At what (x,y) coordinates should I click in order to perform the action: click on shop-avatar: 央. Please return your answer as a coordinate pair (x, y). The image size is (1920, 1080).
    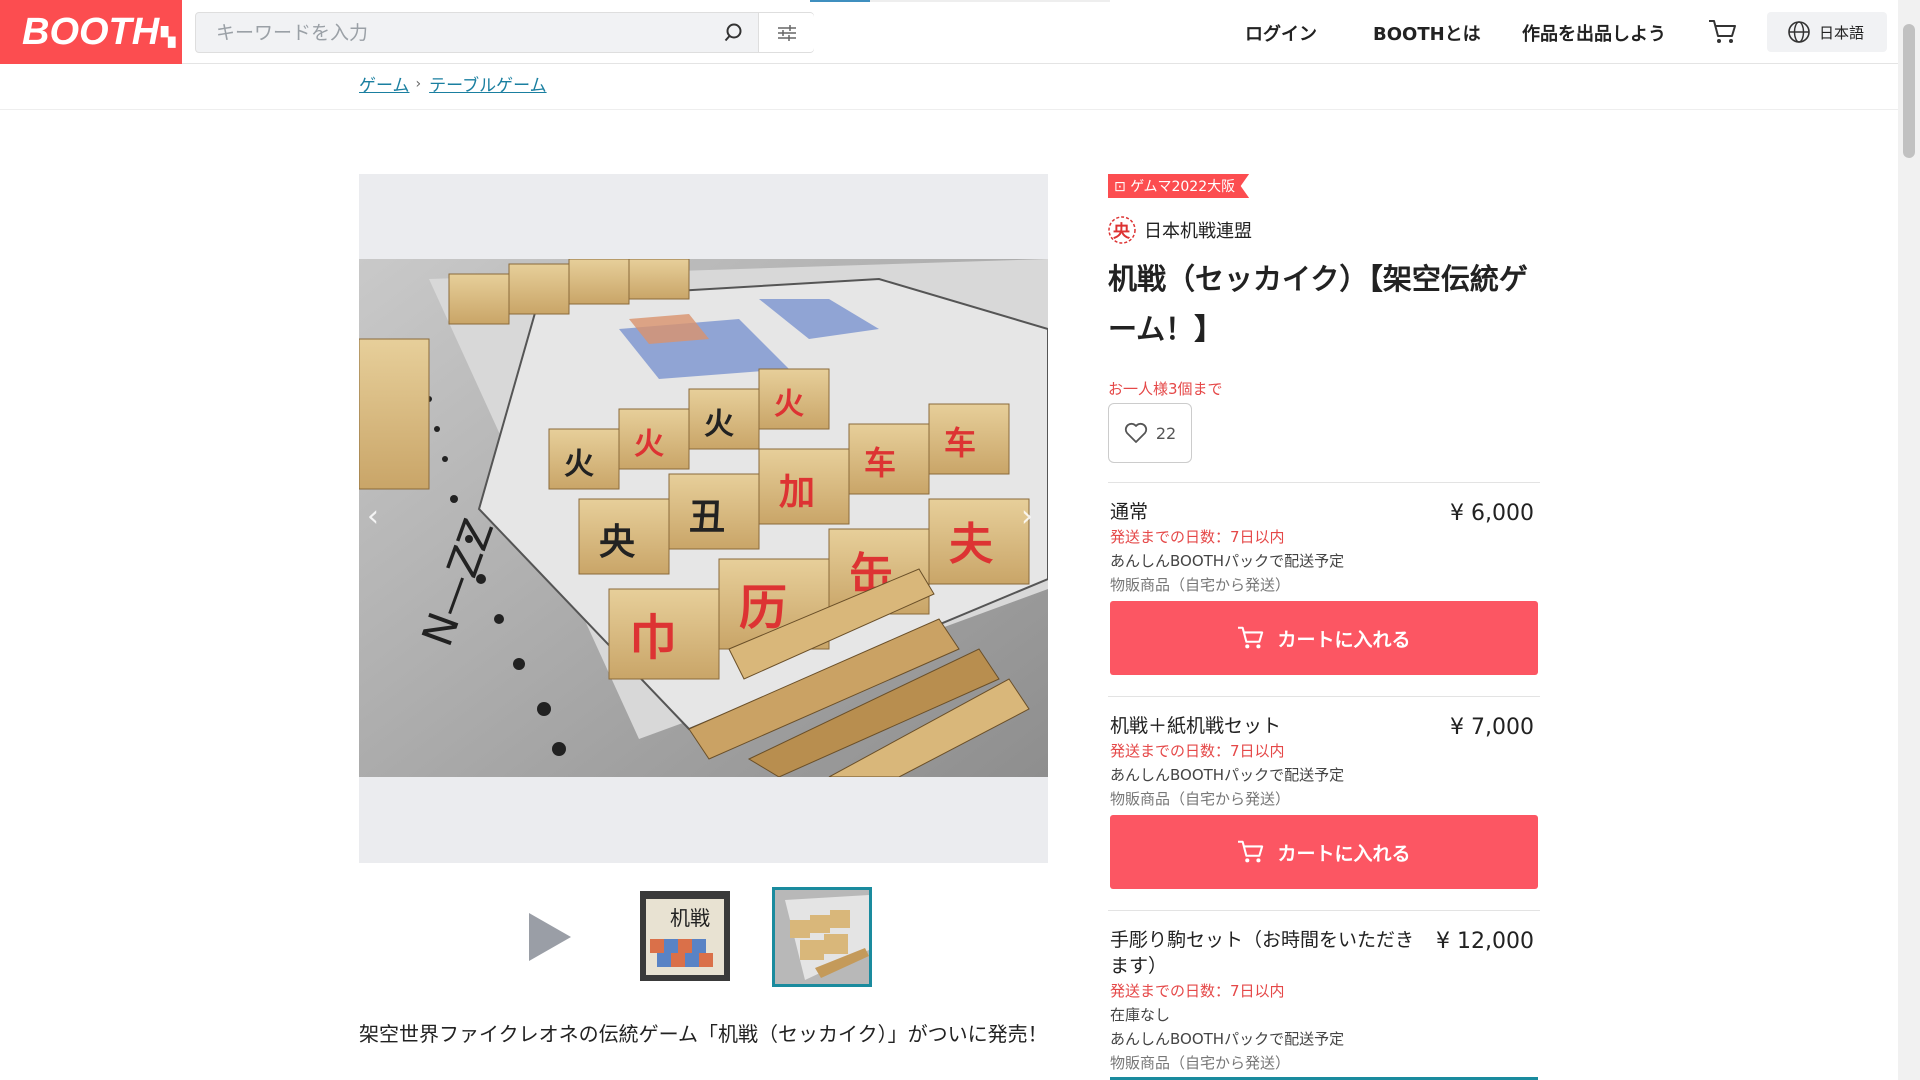
    Looking at the image, I should click on (1122, 230).